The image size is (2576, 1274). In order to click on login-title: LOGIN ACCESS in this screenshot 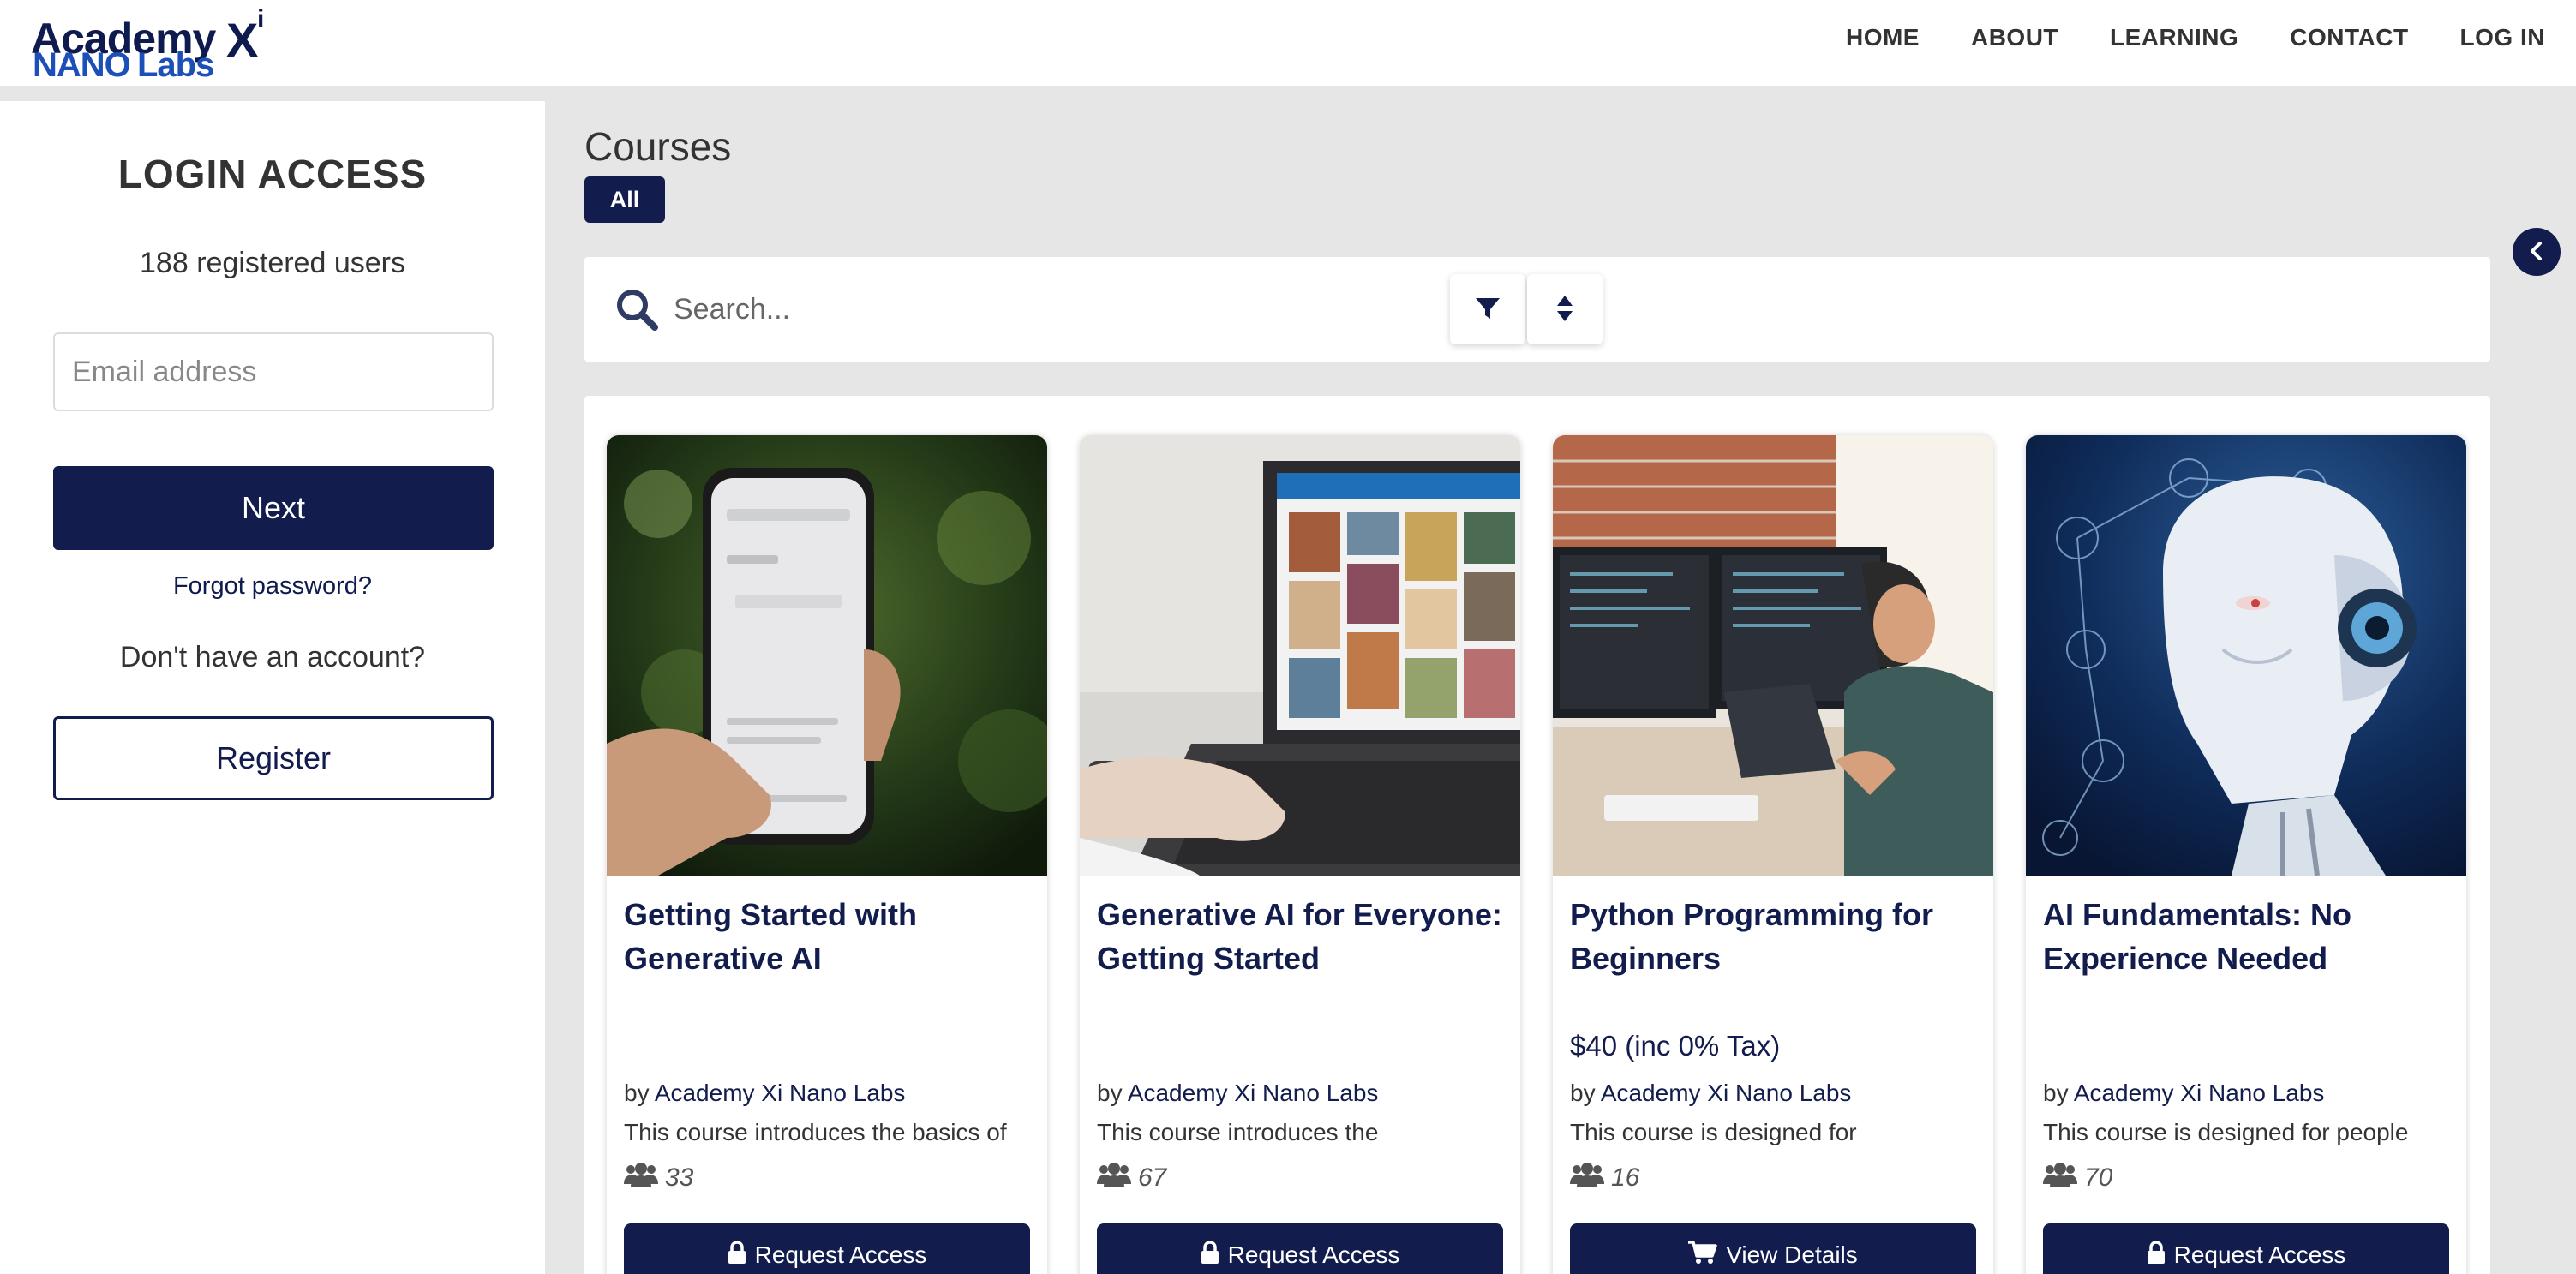, I will do `click(272, 174)`.